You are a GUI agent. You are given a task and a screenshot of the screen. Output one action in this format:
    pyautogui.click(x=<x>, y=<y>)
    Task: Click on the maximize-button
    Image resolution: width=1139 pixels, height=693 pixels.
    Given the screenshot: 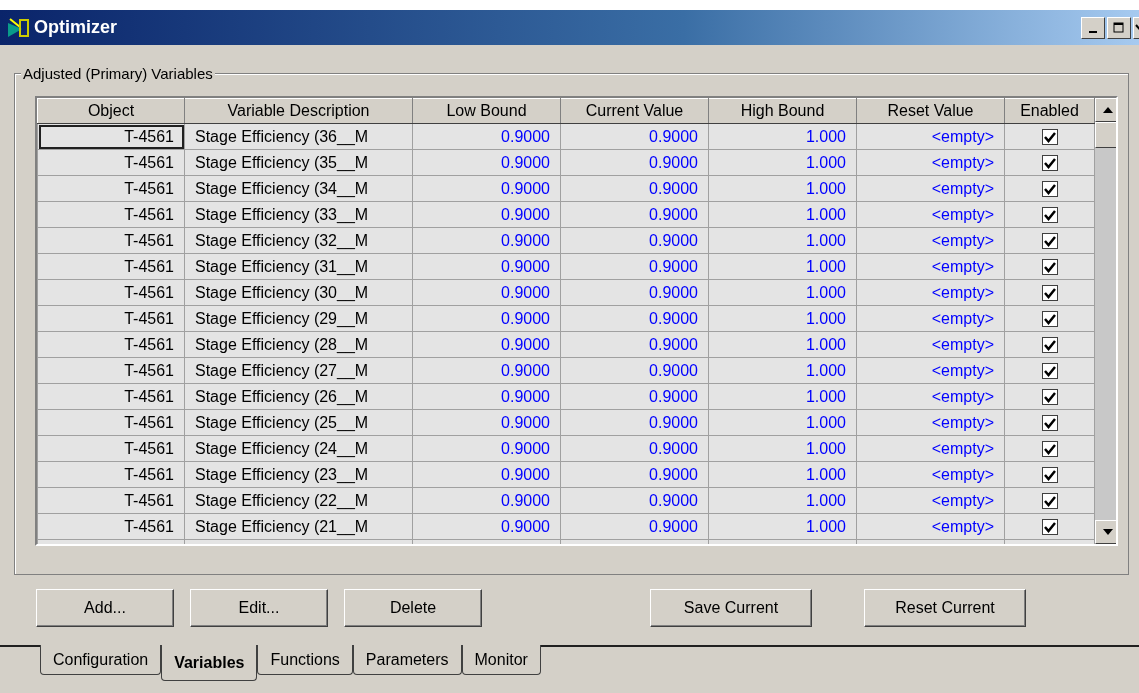 What is the action you would take?
    pyautogui.click(x=1119, y=27)
    